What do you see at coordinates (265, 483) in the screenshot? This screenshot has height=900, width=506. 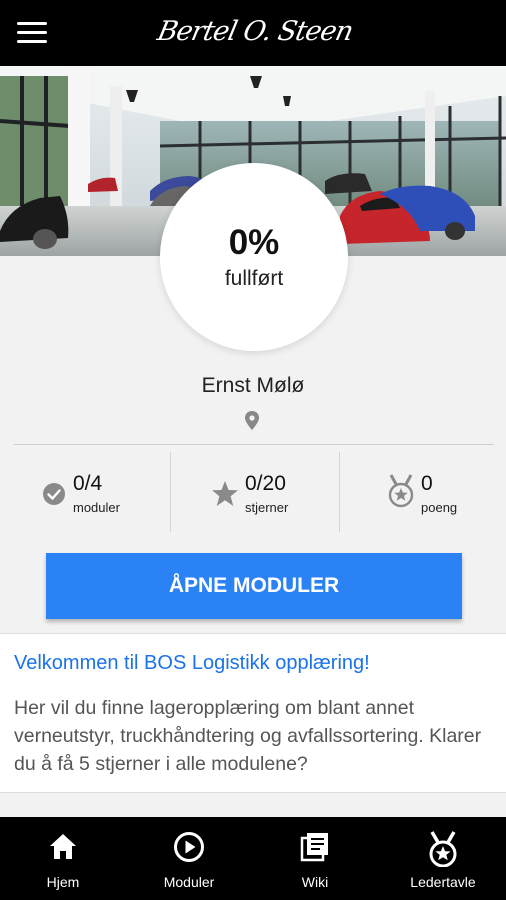 I see `stat-stars-value: 0/20` at bounding box center [265, 483].